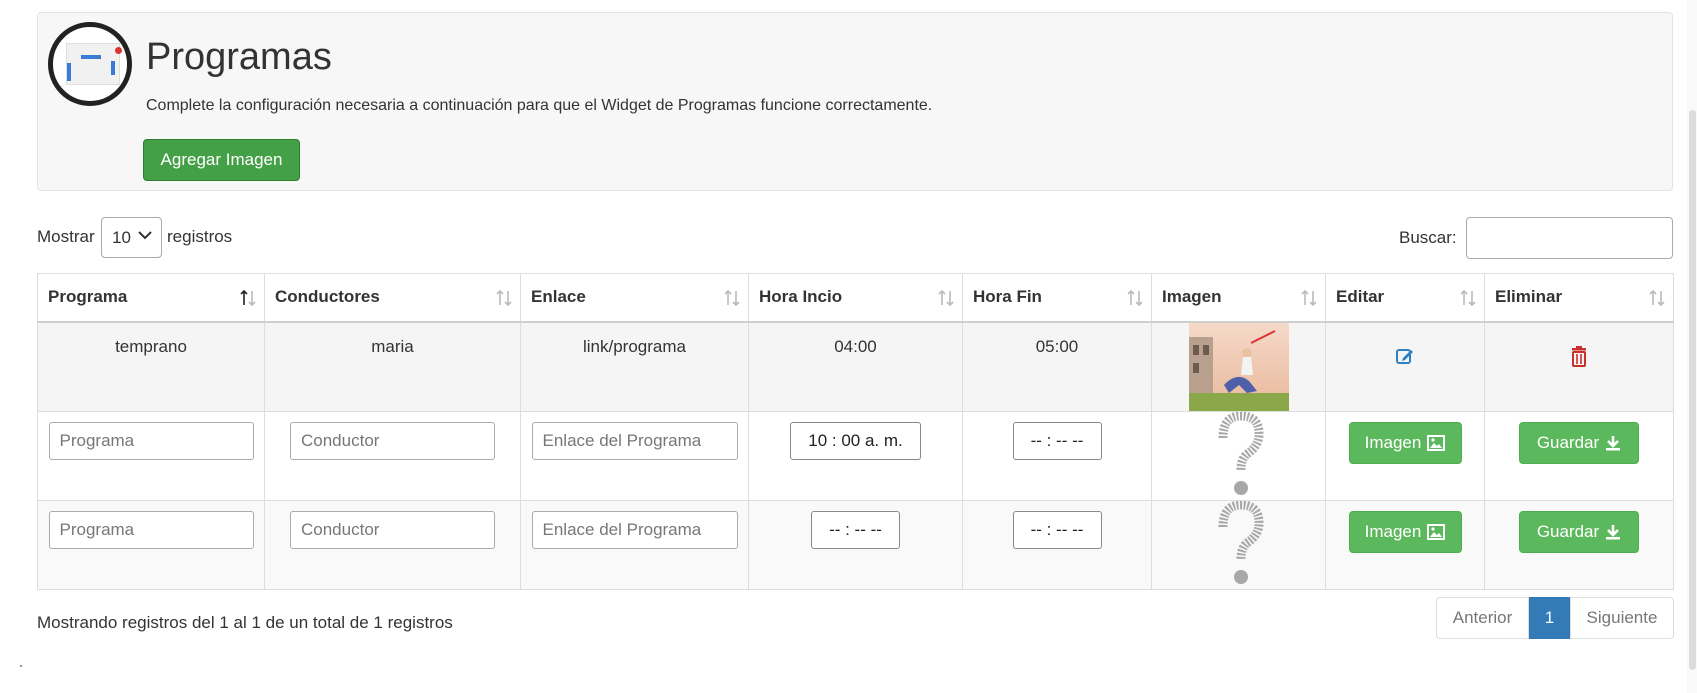 The width and height of the screenshot is (1697, 693). Describe the element at coordinates (1549, 618) in the screenshot. I see `current-page-button: 1` at that location.